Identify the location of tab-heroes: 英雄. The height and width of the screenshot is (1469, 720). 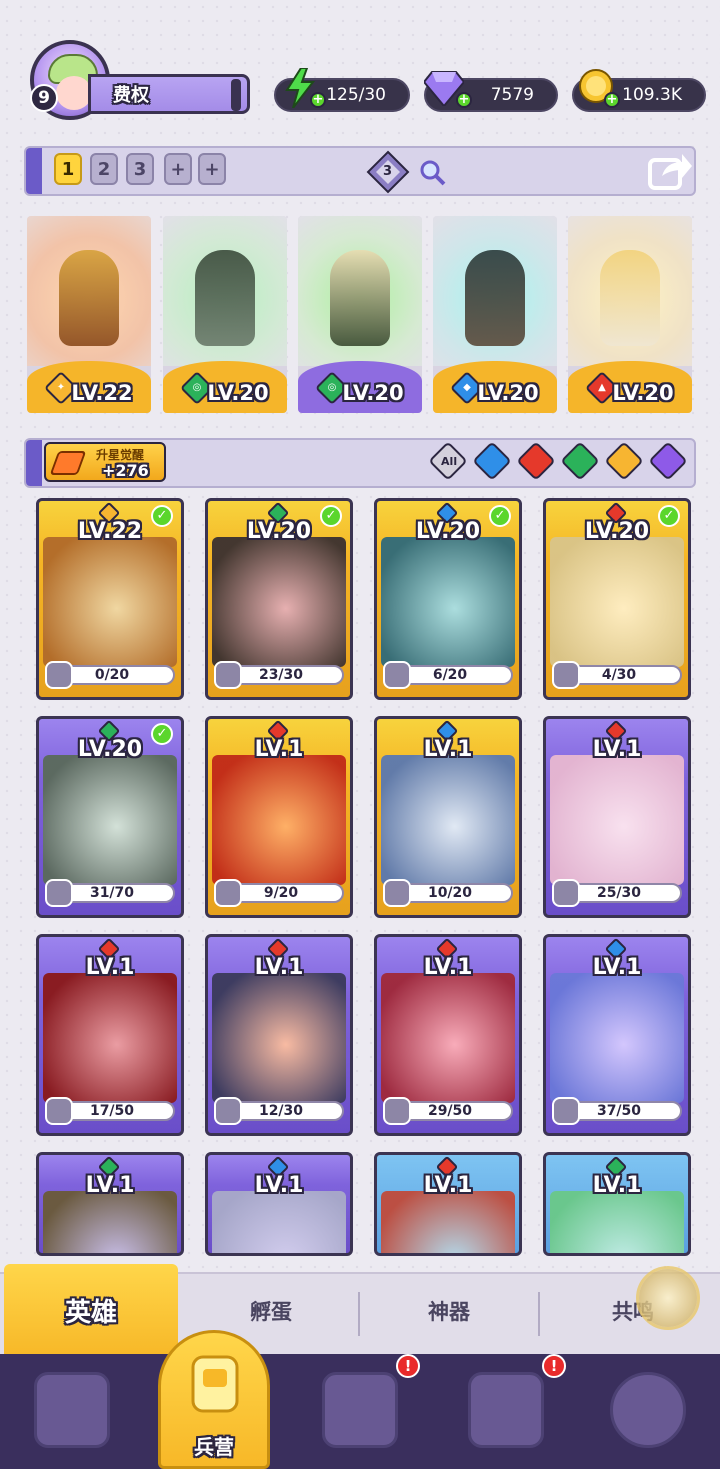
(91, 1310).